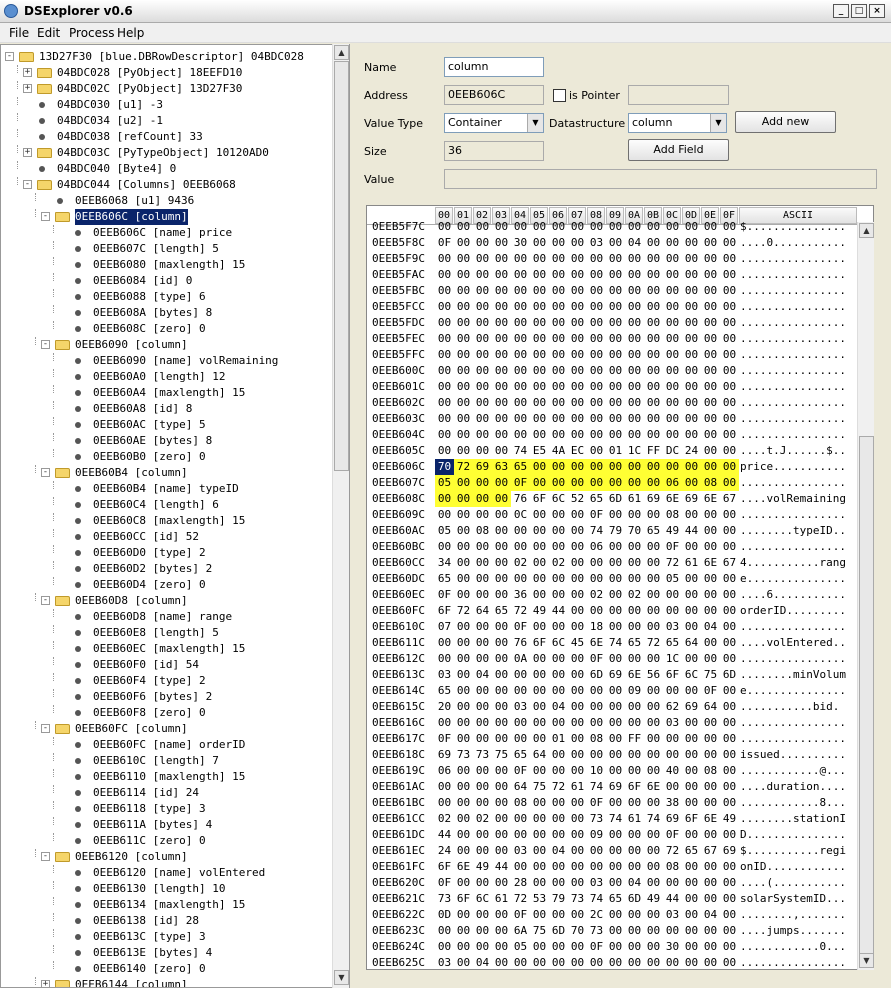 The height and width of the screenshot is (988, 891). What do you see at coordinates (167, 777) in the screenshot?
I see `tree-node: 0EEB6110 [maxlength] 15` at bounding box center [167, 777].